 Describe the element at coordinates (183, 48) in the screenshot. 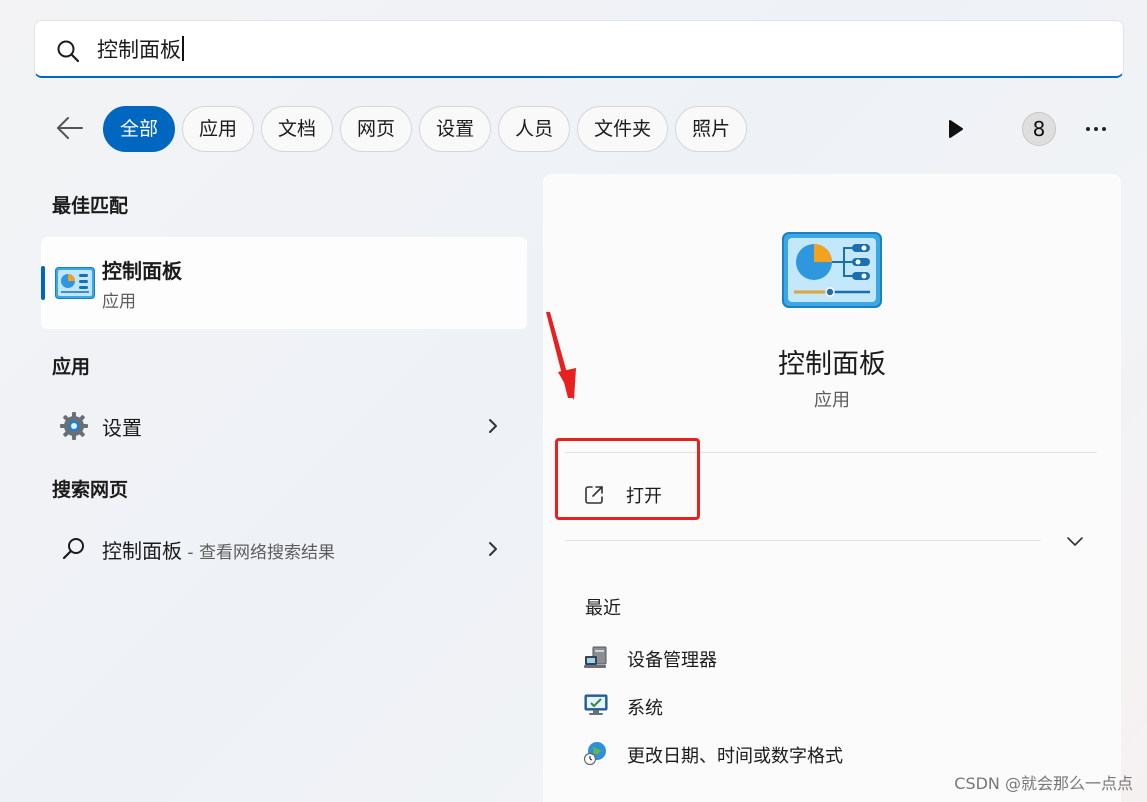

I see `text-caret` at that location.